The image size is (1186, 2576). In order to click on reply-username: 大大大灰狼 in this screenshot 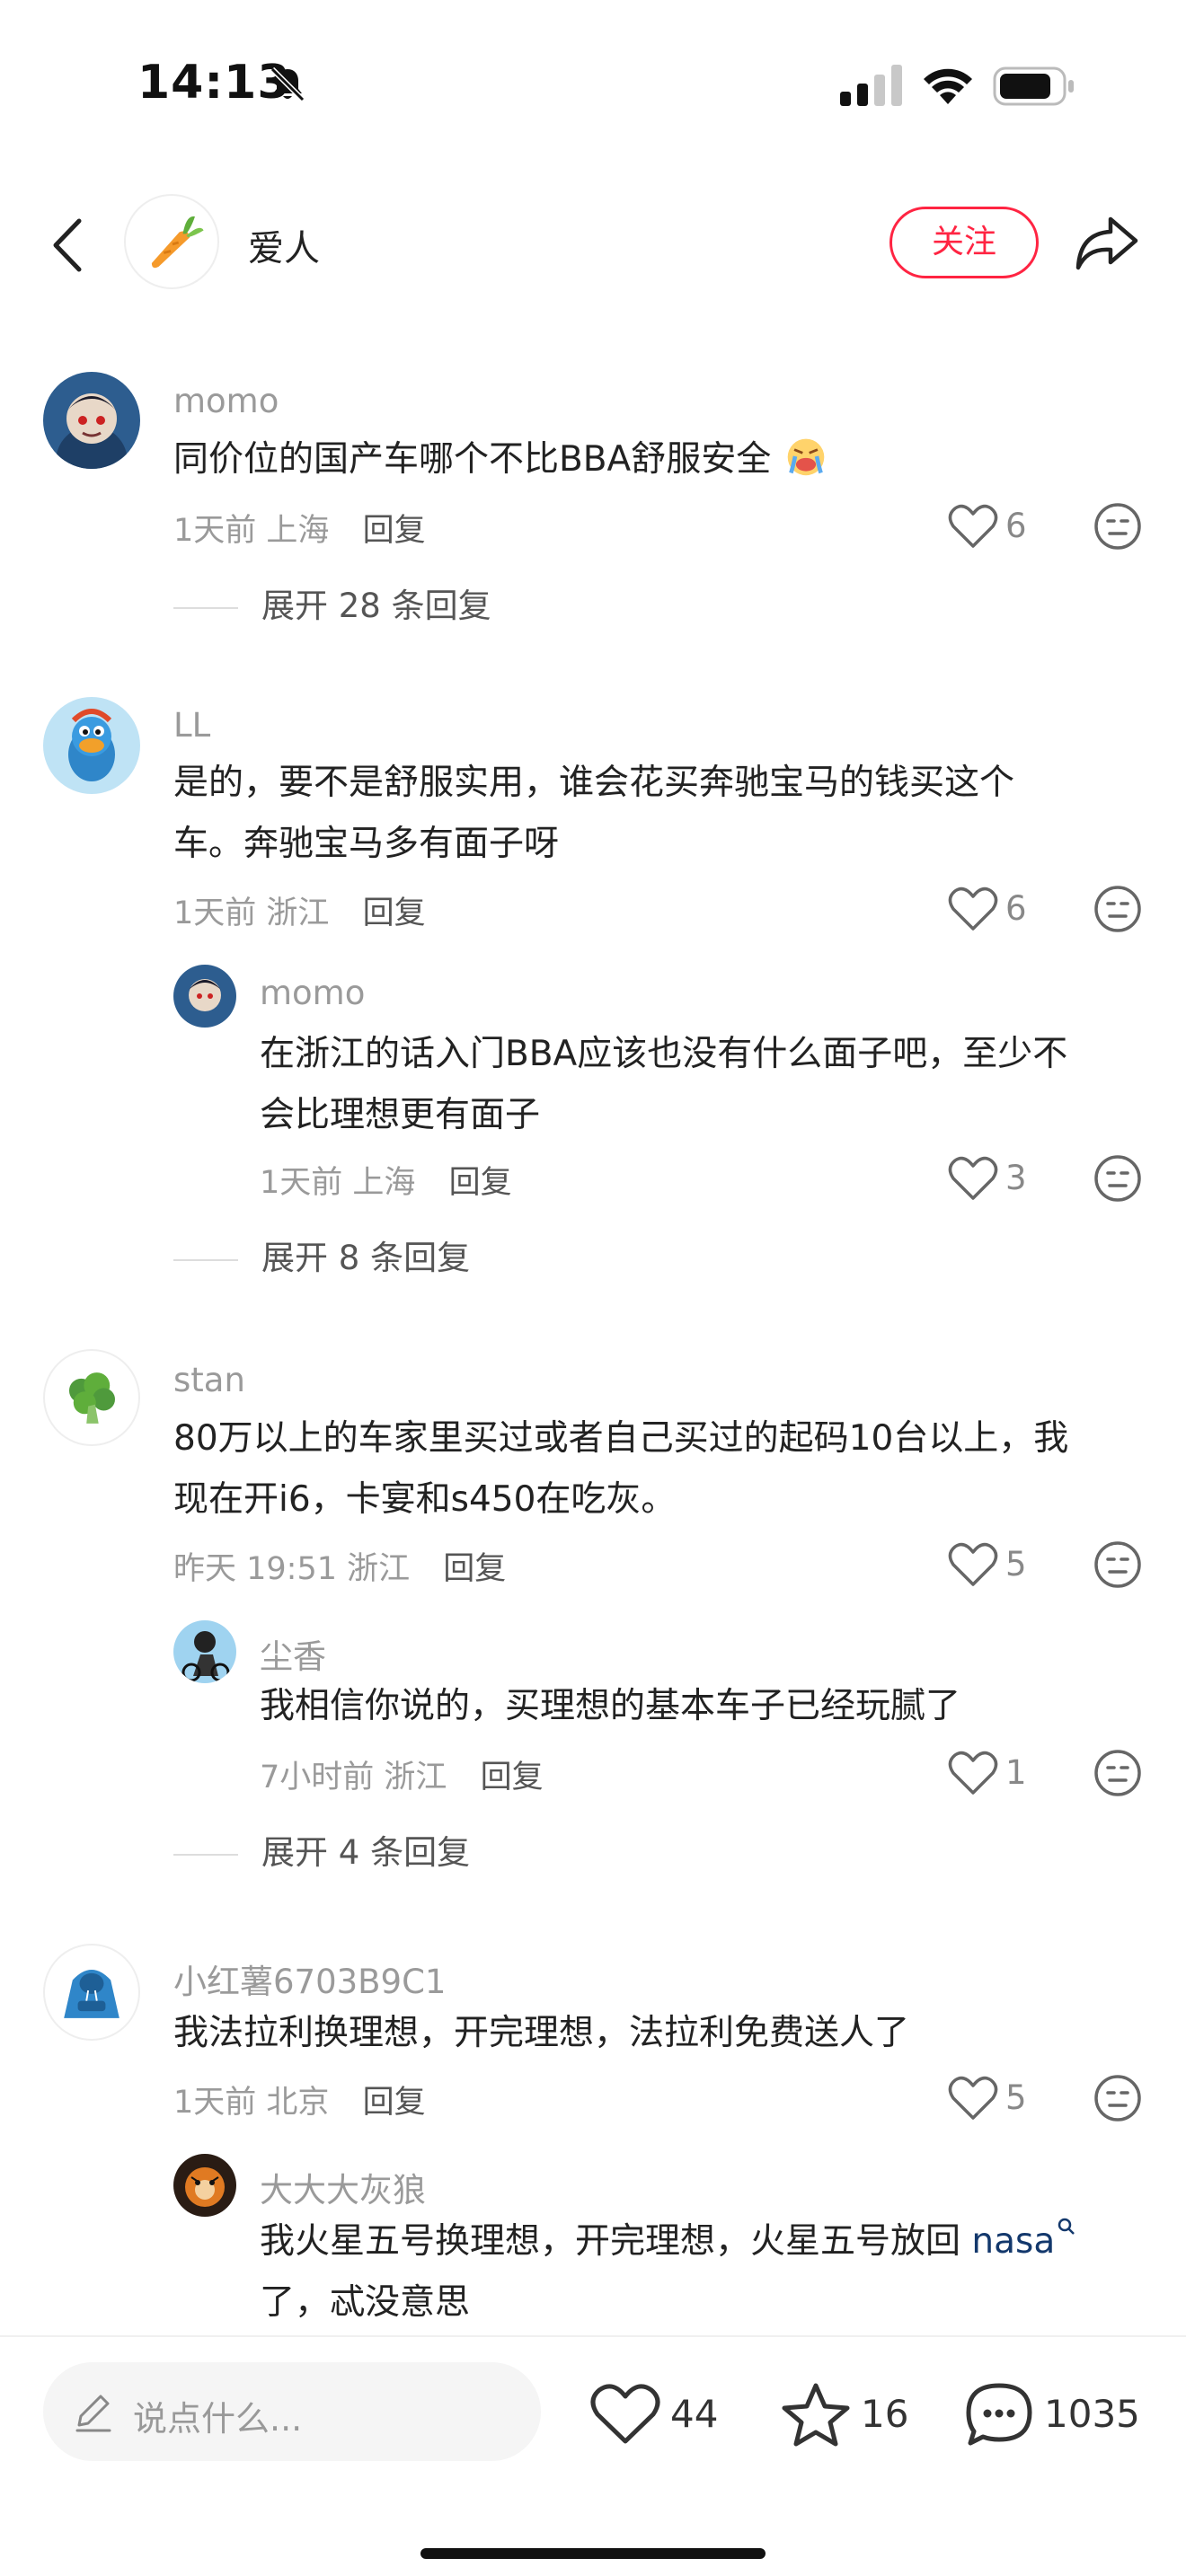, I will do `click(343, 2187)`.